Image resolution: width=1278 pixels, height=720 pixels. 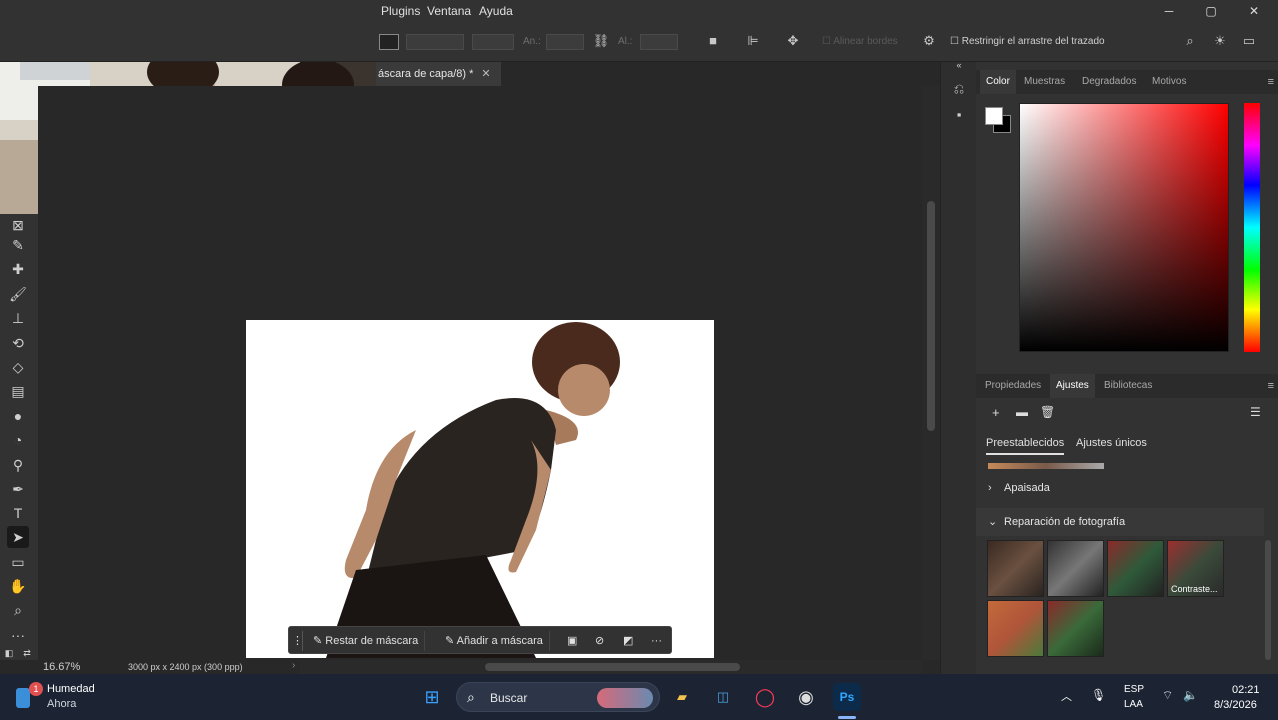 I want to click on default-colors-icon: ◧, so click(x=9, y=653).